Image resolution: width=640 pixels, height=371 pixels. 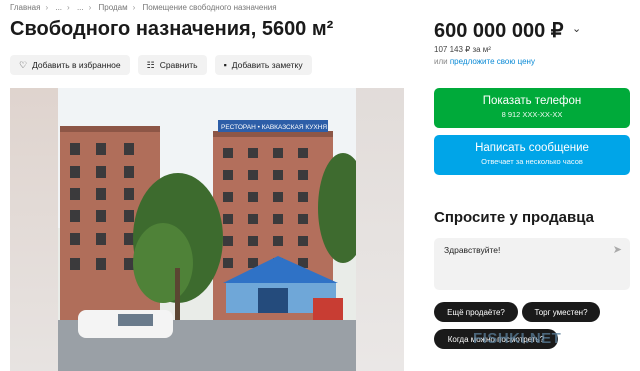 What do you see at coordinates (34, 229) in the screenshot?
I see `photo-blur-left` at bounding box center [34, 229].